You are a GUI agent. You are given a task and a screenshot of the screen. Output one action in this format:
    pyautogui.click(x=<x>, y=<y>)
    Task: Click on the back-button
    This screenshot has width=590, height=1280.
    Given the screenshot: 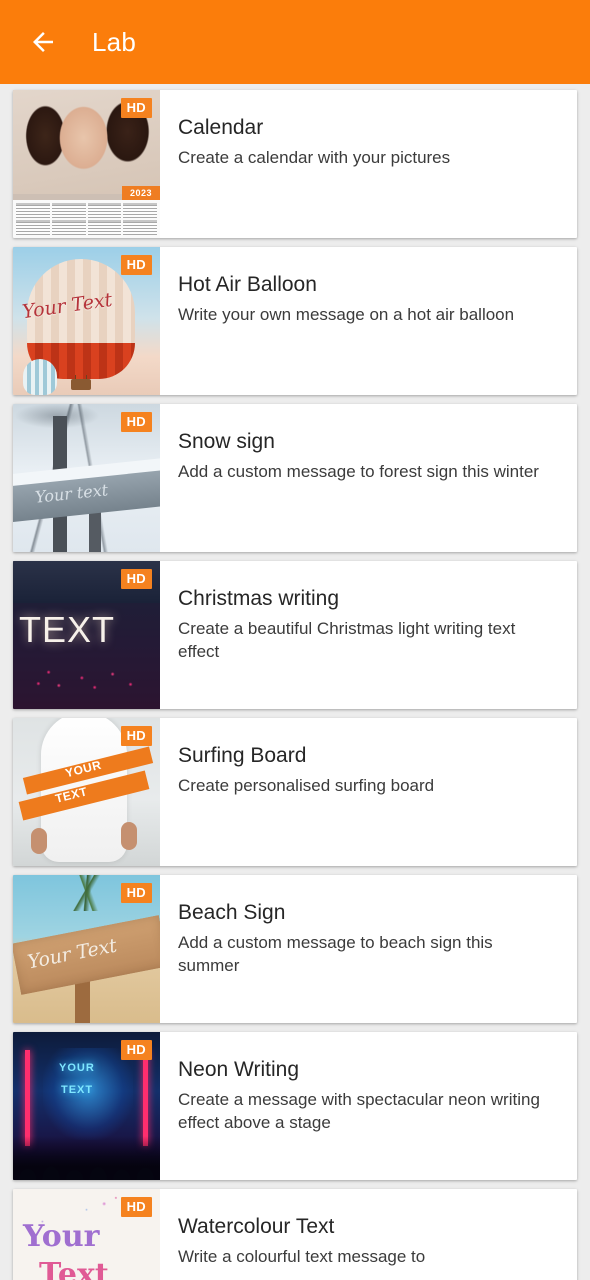 What is the action you would take?
    pyautogui.click(x=43, y=42)
    